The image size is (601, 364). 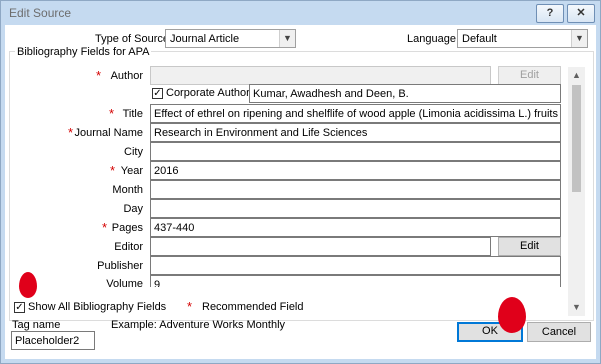 I want to click on cancel-button: Cancel, so click(x=559, y=332).